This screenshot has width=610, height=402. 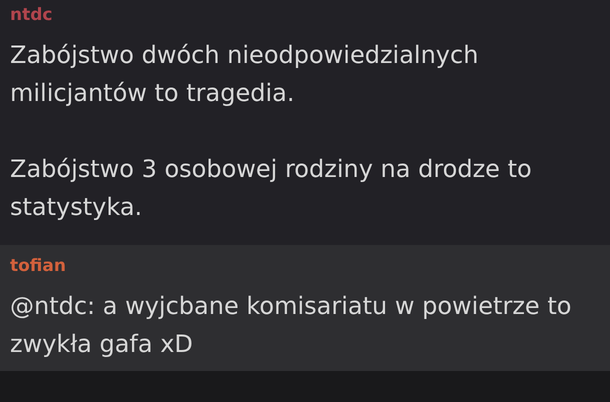 What do you see at coordinates (305, 266) in the screenshot?
I see `comment-author: tofian` at bounding box center [305, 266].